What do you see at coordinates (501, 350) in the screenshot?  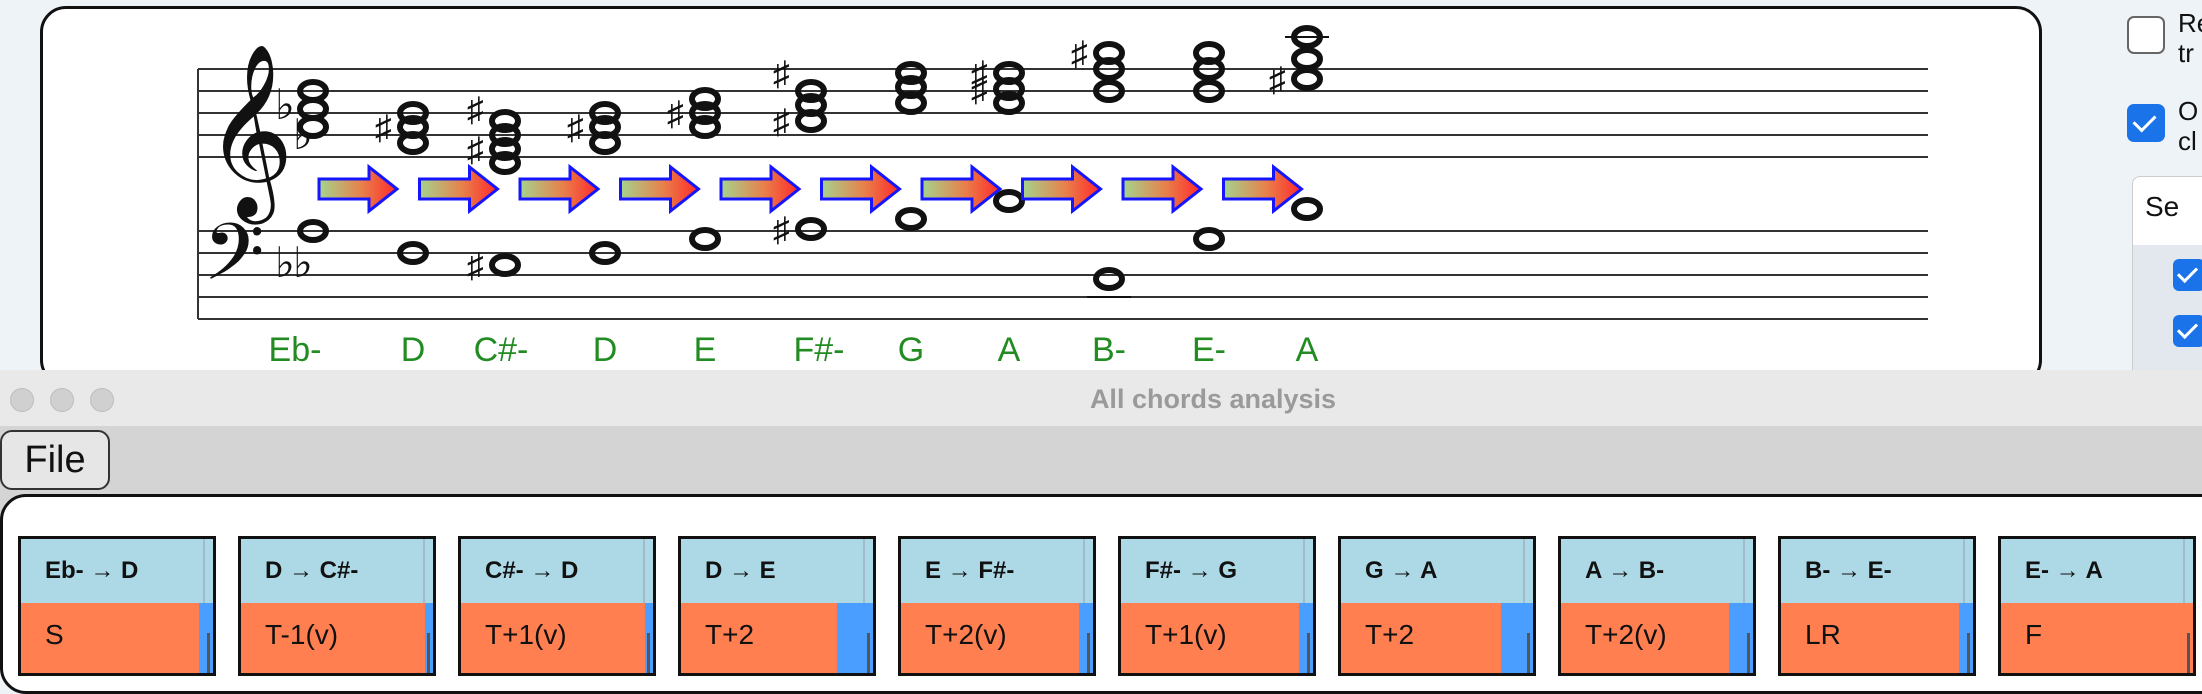 I see `chord-label: C#-` at bounding box center [501, 350].